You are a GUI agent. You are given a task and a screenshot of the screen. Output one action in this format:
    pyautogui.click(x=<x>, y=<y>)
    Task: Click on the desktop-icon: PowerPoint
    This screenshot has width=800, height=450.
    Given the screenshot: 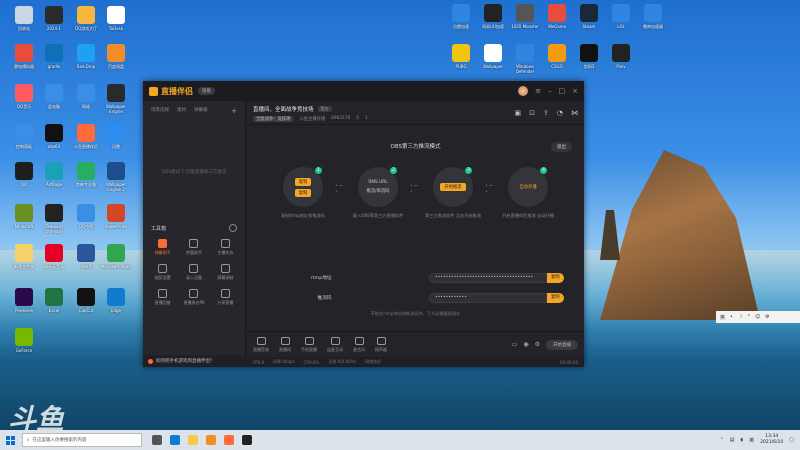 What is the action you would take?
    pyautogui.click(x=116, y=223)
    